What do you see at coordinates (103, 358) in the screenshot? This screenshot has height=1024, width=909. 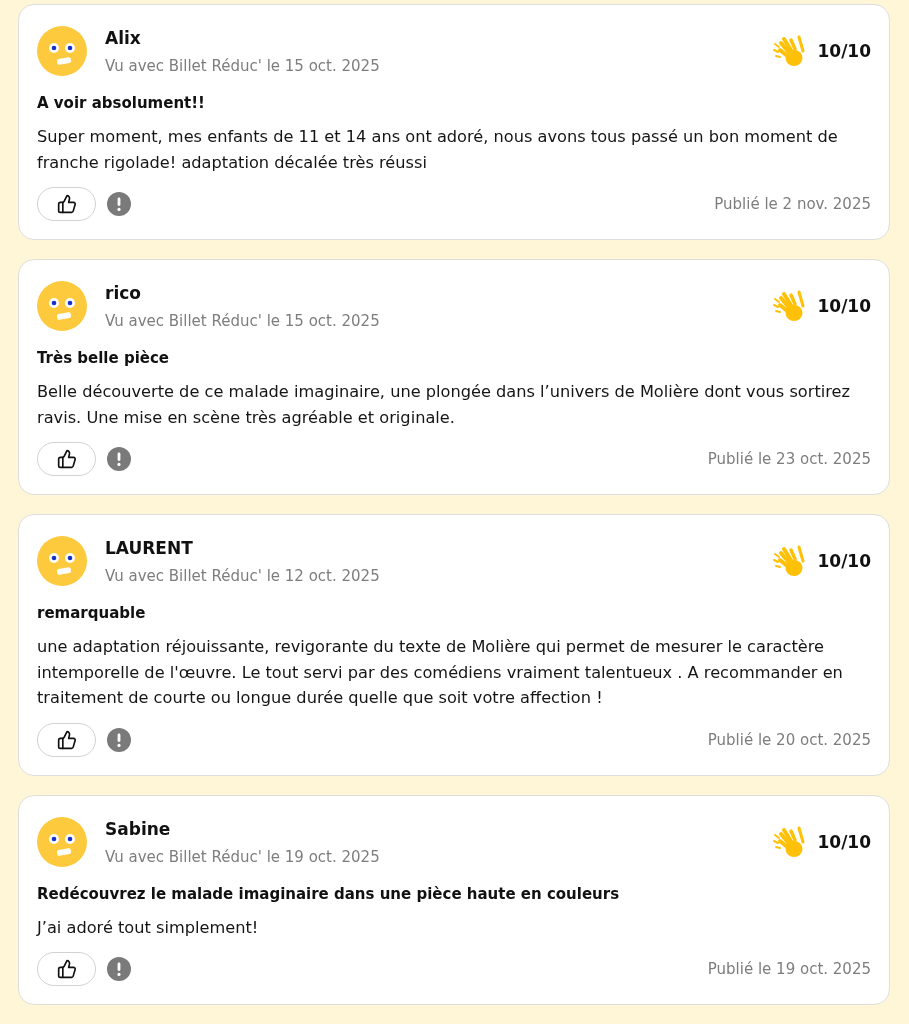 I see `review-title: Très belle pièce` at bounding box center [103, 358].